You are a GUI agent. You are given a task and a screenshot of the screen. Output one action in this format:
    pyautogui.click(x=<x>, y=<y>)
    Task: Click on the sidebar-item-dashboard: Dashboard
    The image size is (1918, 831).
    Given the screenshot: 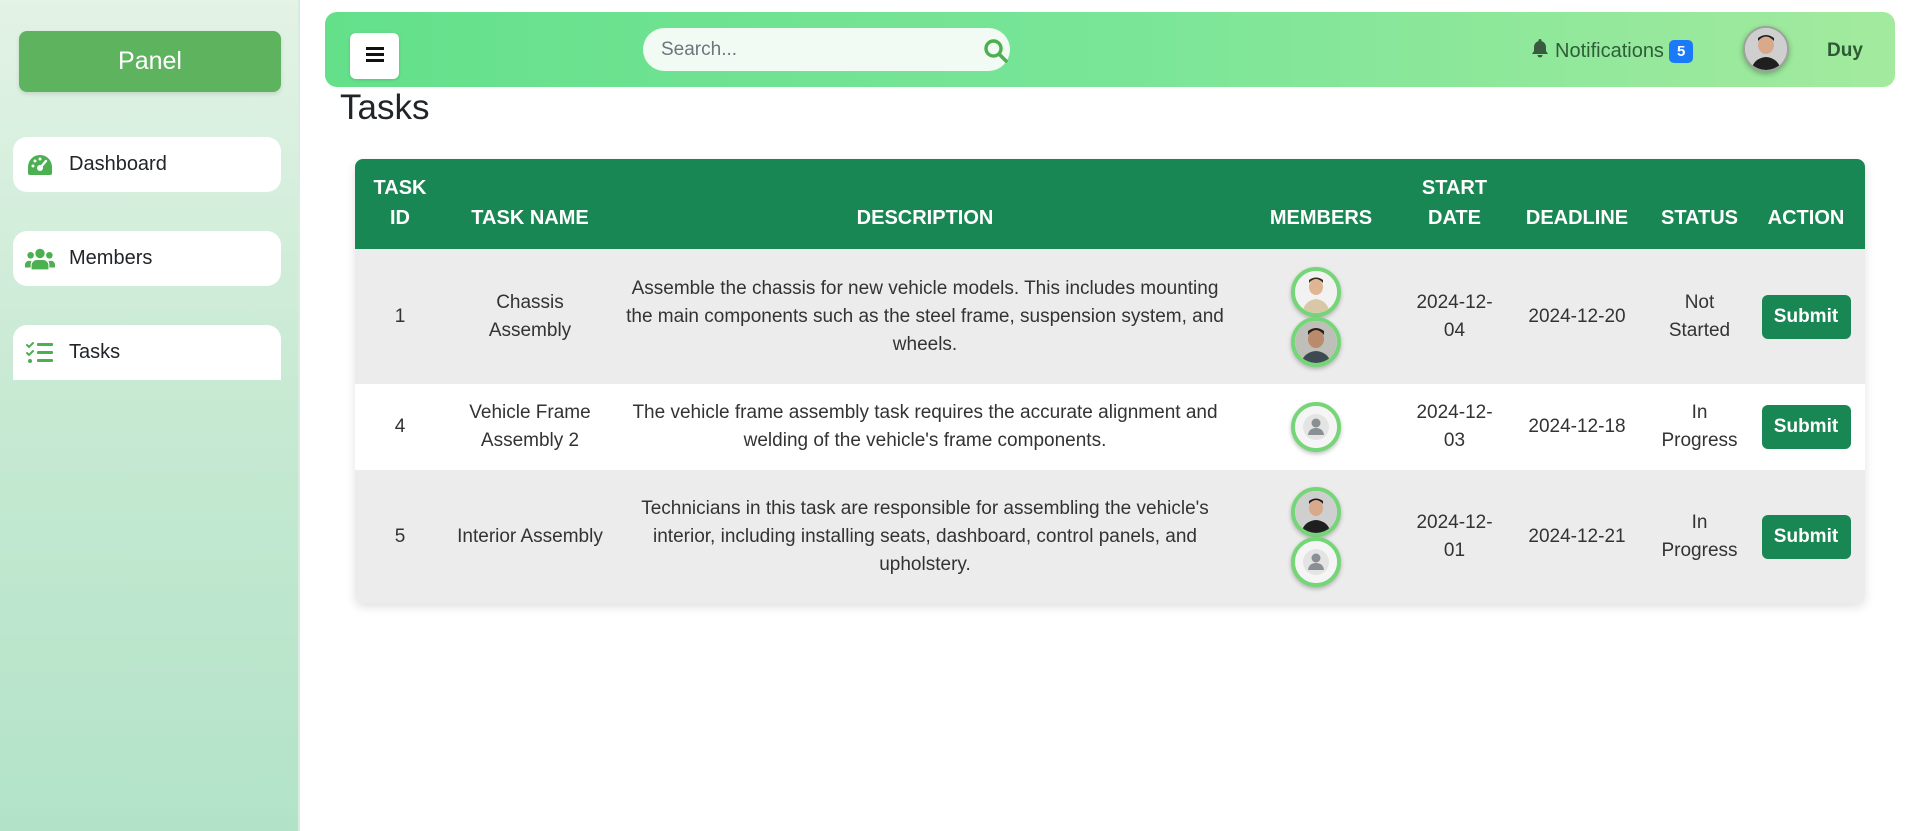 What is the action you would take?
    pyautogui.click(x=147, y=164)
    